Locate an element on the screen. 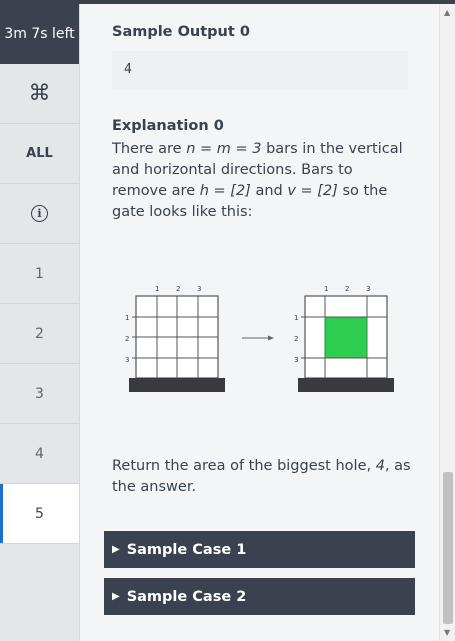 This screenshot has height=641, width=455. sample-case-label: Sample Case 1 is located at coordinates (186, 549).